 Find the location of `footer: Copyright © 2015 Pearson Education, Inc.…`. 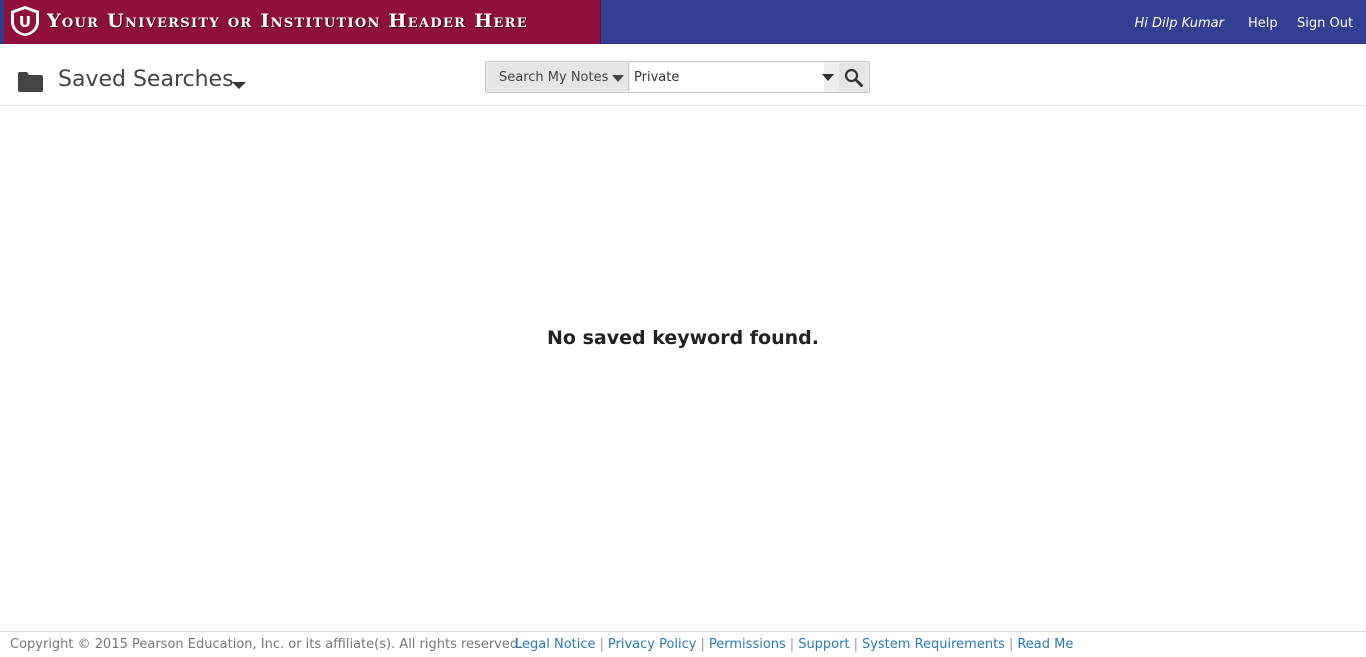

footer: Copyright © 2015 Pearson Education, Inc.… is located at coordinates (683, 644).